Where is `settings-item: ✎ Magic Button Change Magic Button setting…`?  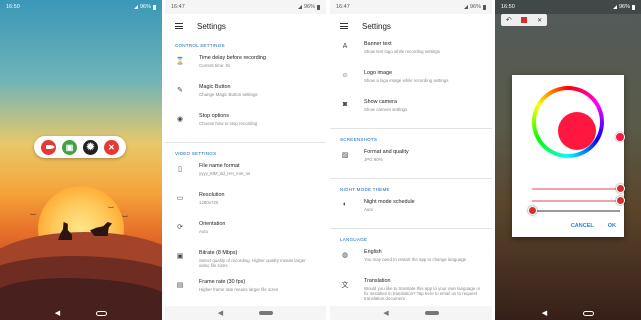 settings-item: ✎ Magic Button Change Magic Button setting… is located at coordinates (245, 95).